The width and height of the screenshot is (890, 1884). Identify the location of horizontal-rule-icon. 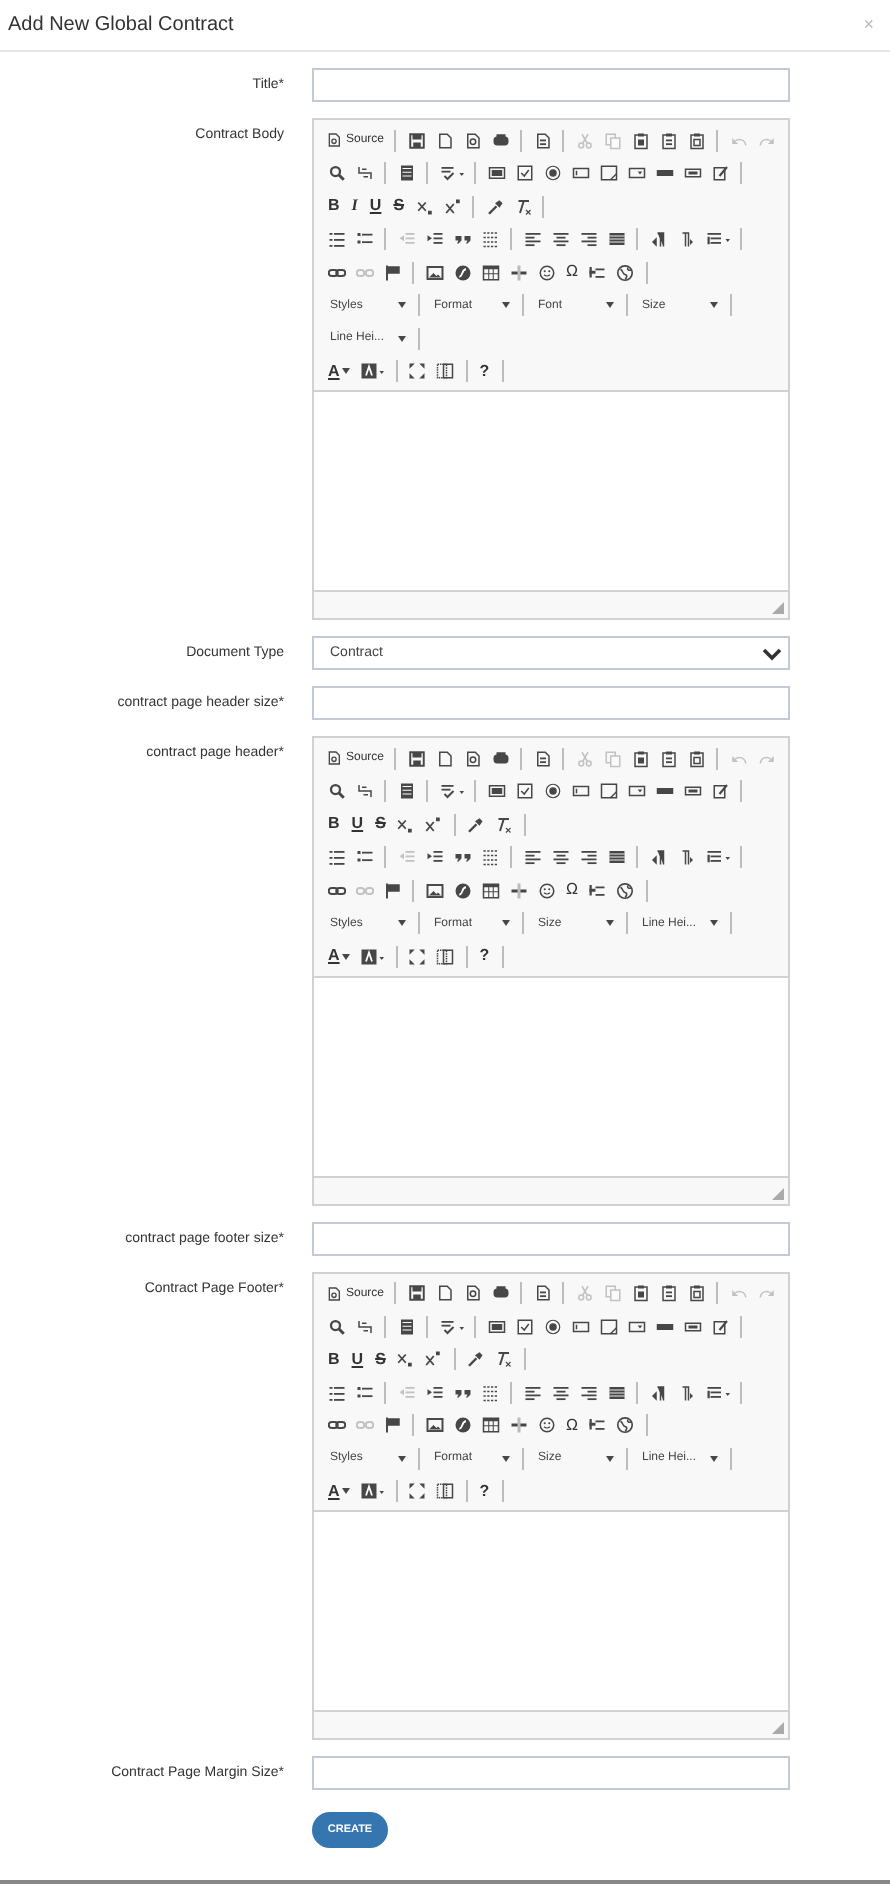
(518, 890).